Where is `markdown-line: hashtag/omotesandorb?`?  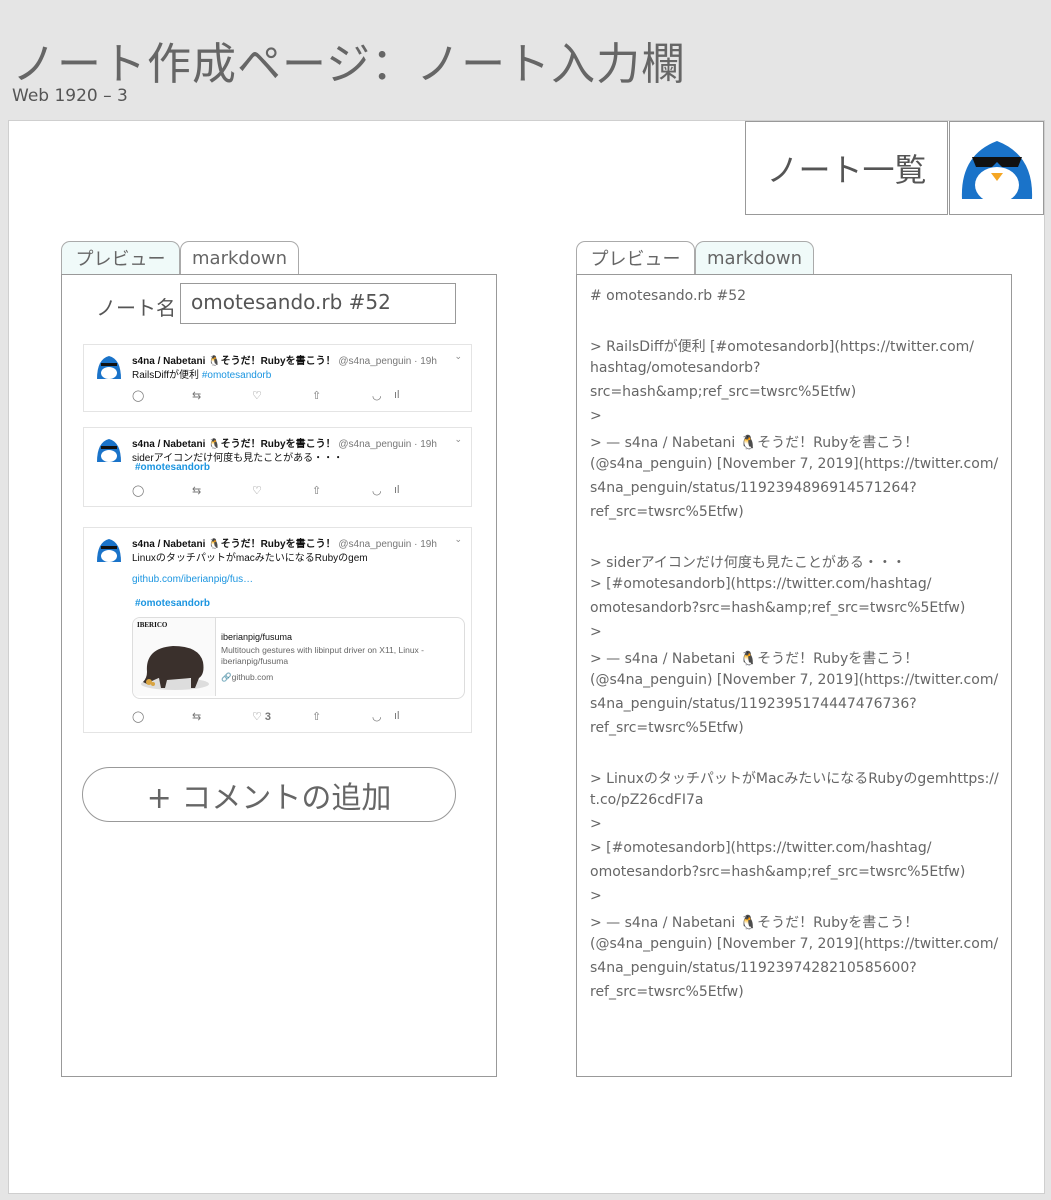 markdown-line: hashtag/omotesandorb? is located at coordinates (675, 368).